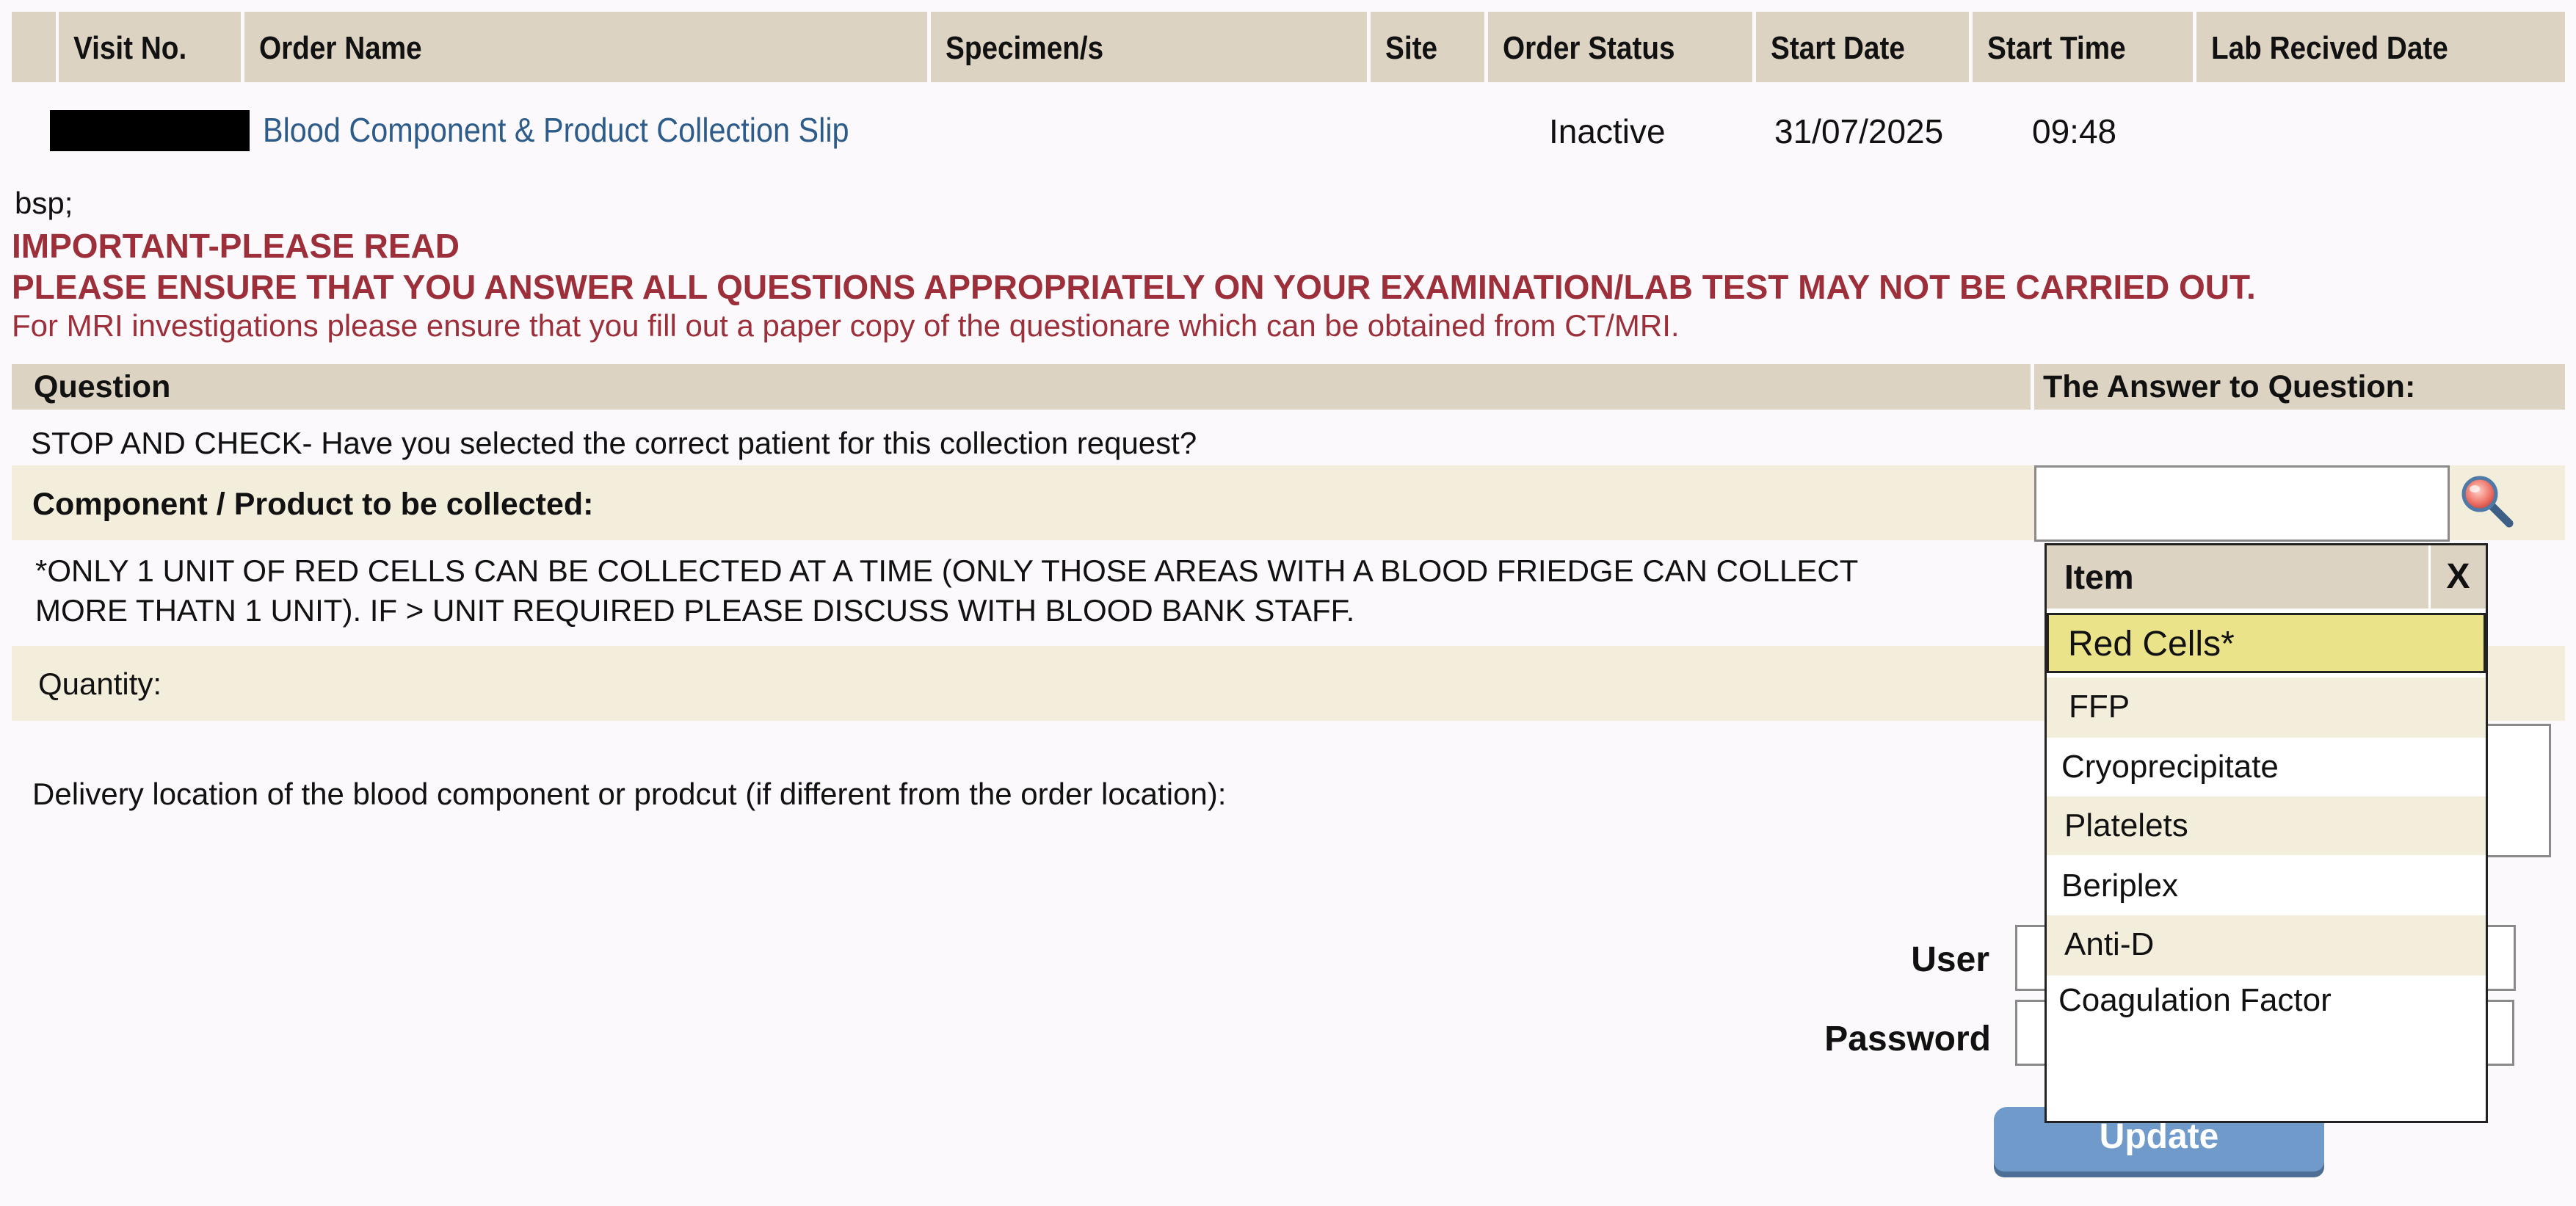 The height and width of the screenshot is (1206, 2576). Describe the element at coordinates (2266, 946) in the screenshot. I see `dropdown-item-anti-d: Anti-D` at that location.